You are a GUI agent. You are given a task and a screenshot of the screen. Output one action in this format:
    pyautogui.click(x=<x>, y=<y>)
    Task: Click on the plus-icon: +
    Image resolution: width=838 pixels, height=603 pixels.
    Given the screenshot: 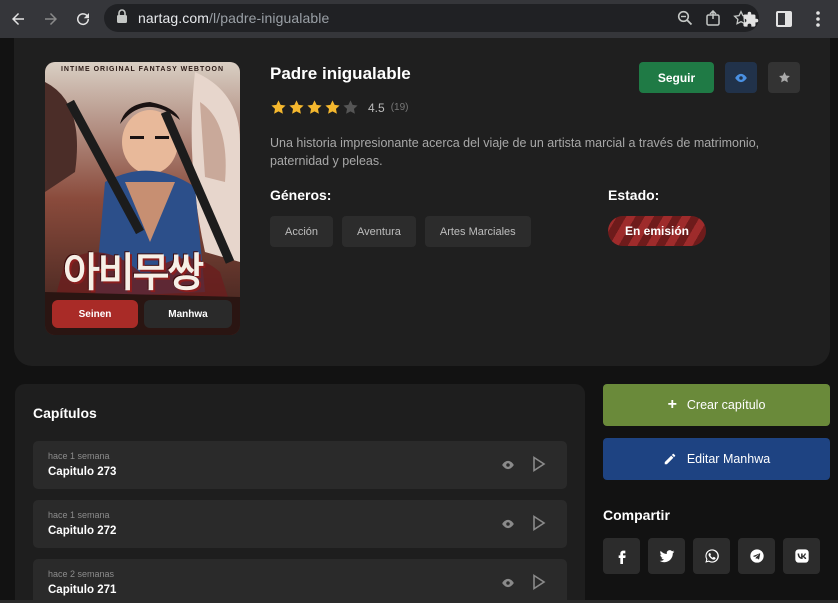 What is the action you would take?
    pyautogui.click(x=672, y=404)
    